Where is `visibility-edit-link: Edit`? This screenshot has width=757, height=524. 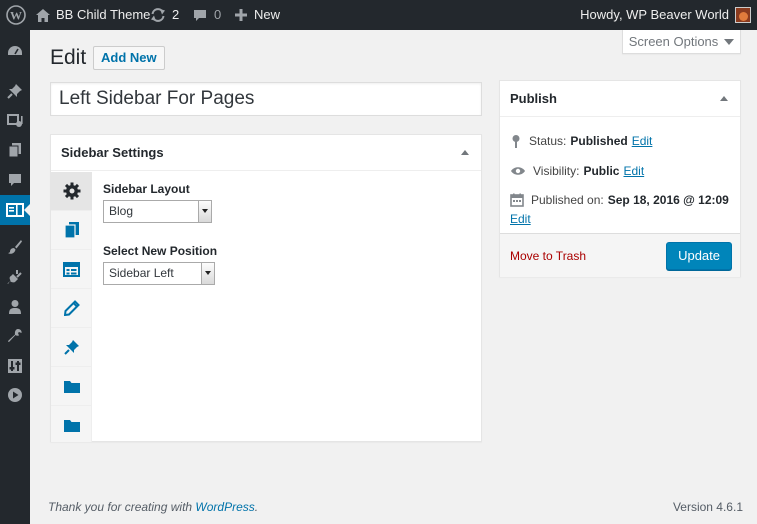
visibility-edit-link: Edit is located at coordinates (633, 171).